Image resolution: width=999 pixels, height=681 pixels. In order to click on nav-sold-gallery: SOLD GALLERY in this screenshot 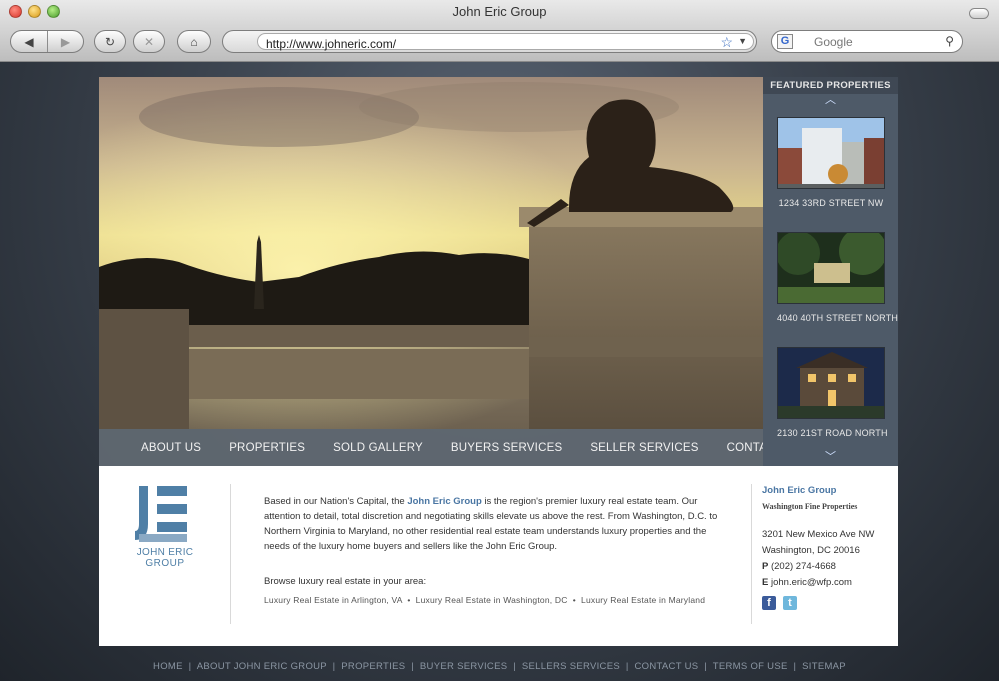, I will do `click(378, 448)`.